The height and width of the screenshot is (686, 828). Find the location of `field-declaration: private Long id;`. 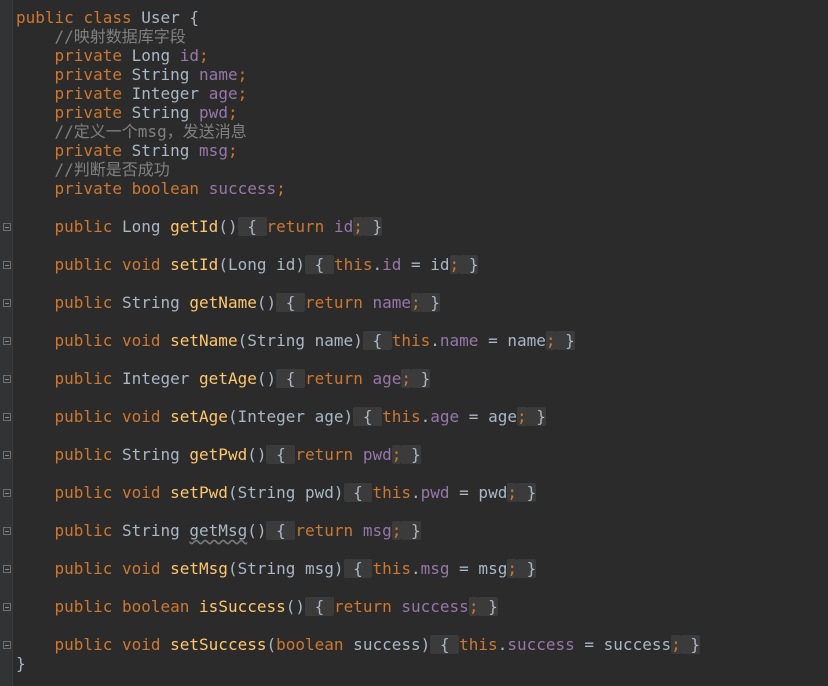

field-declaration: private Long id; is located at coordinates (112, 55).